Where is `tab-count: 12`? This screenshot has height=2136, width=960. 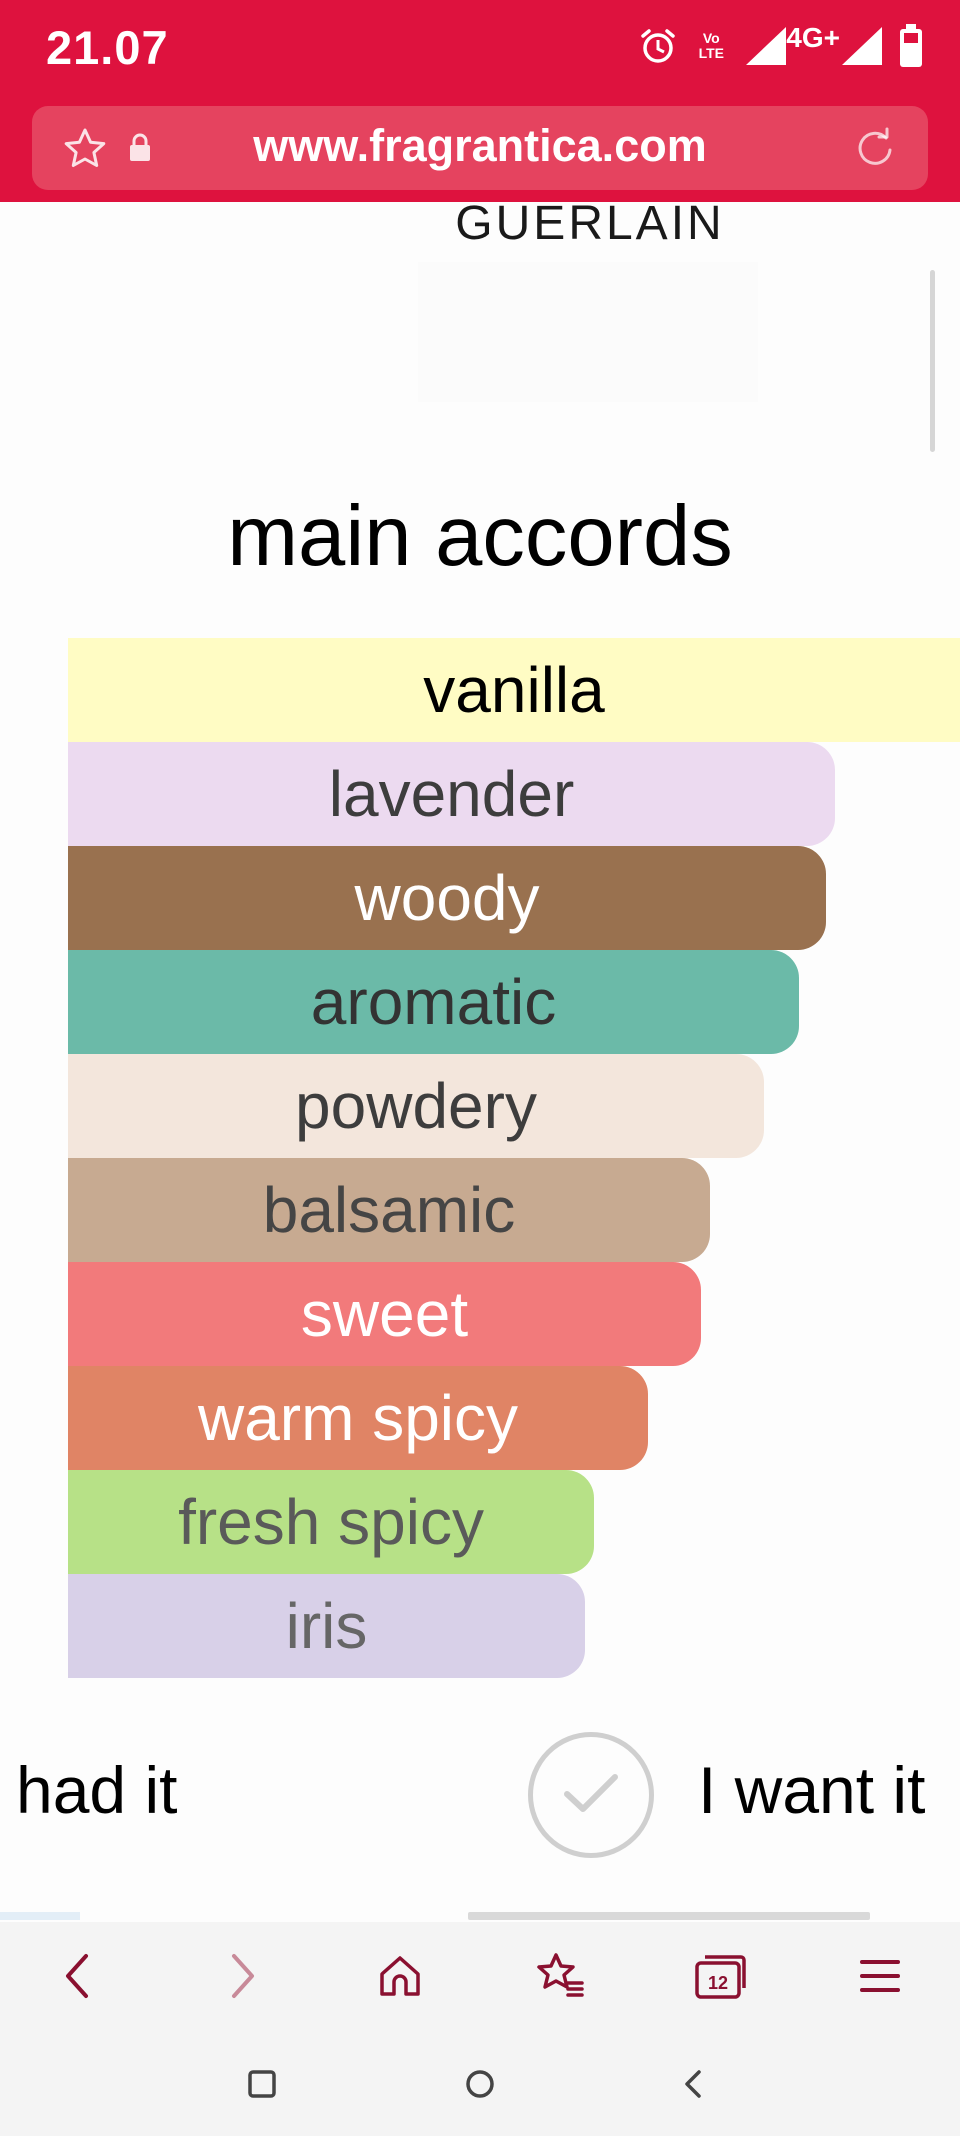 tab-count: 12 is located at coordinates (718, 1983).